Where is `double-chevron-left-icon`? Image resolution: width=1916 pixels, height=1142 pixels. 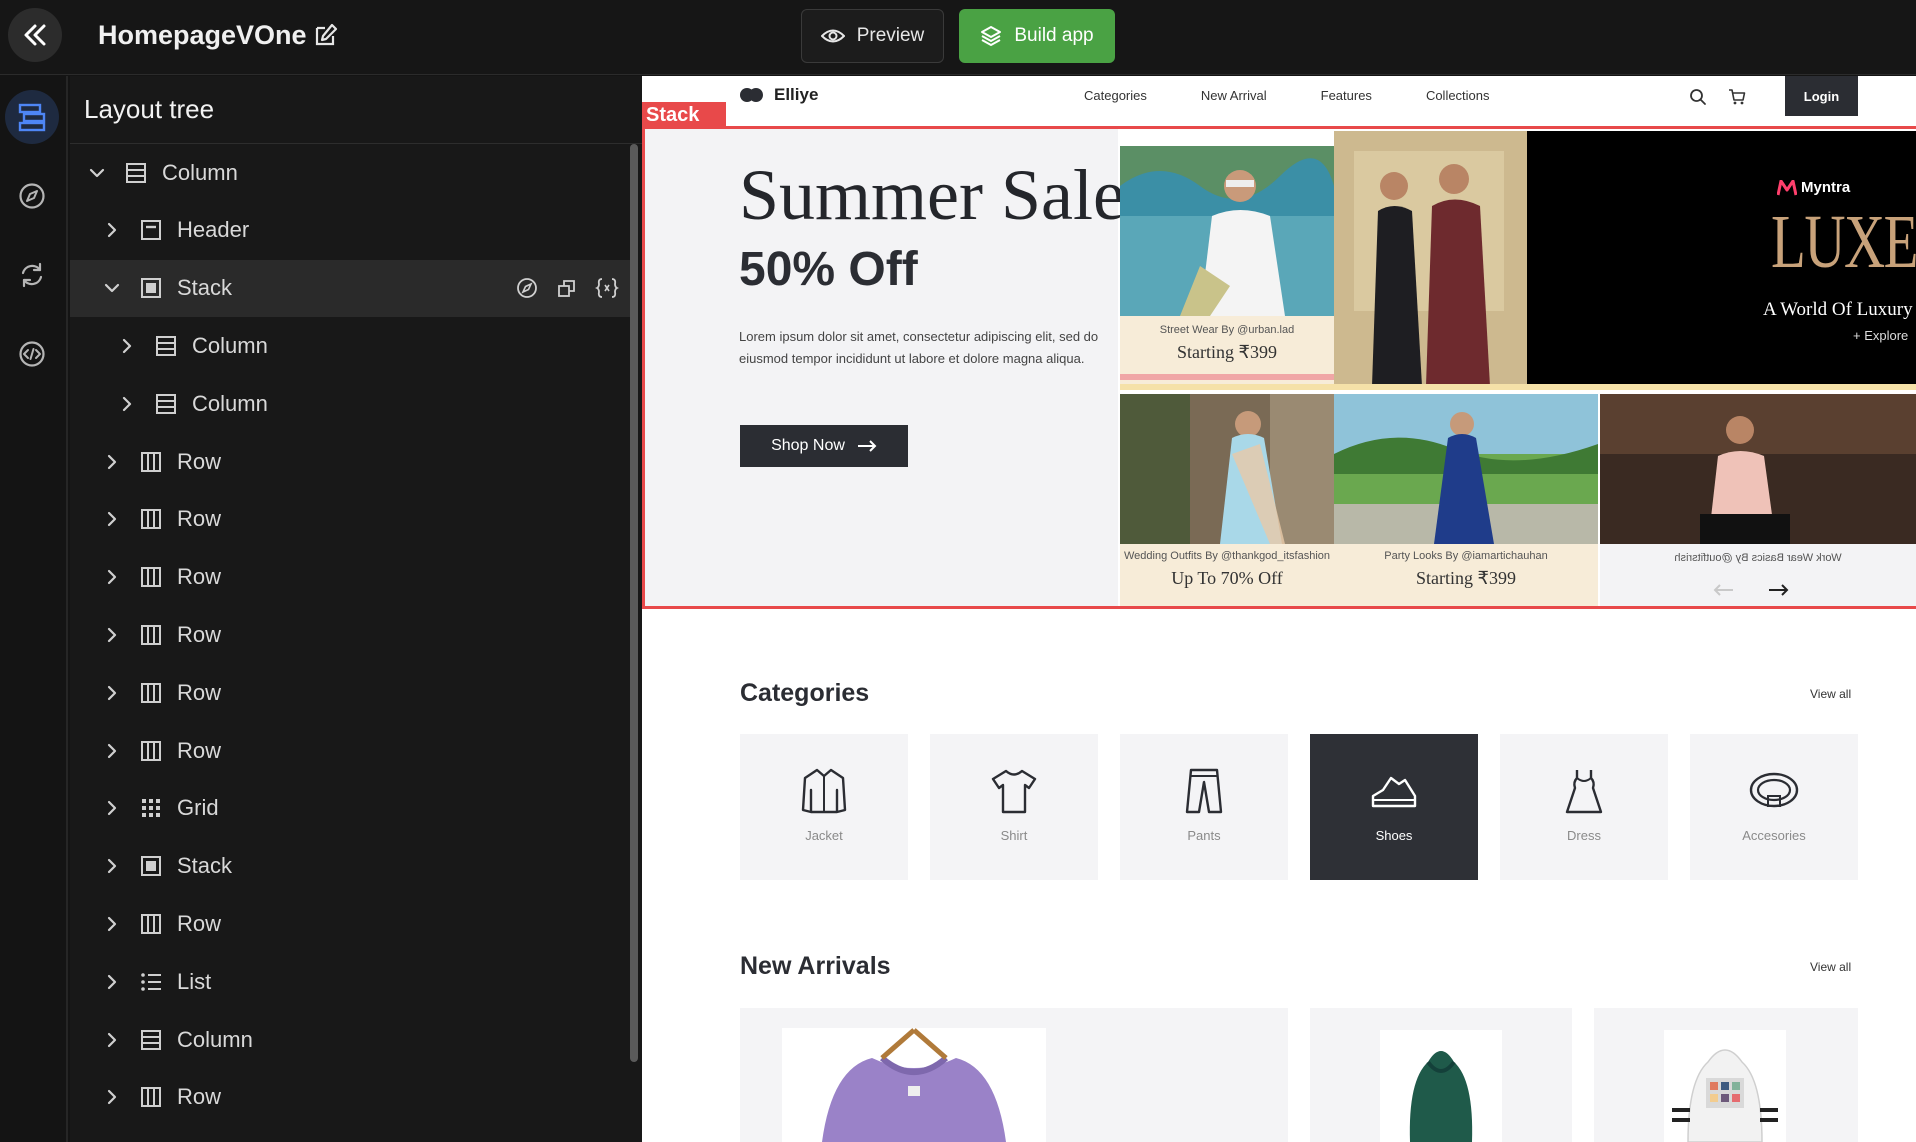
double-chevron-left-icon is located at coordinates (35, 35).